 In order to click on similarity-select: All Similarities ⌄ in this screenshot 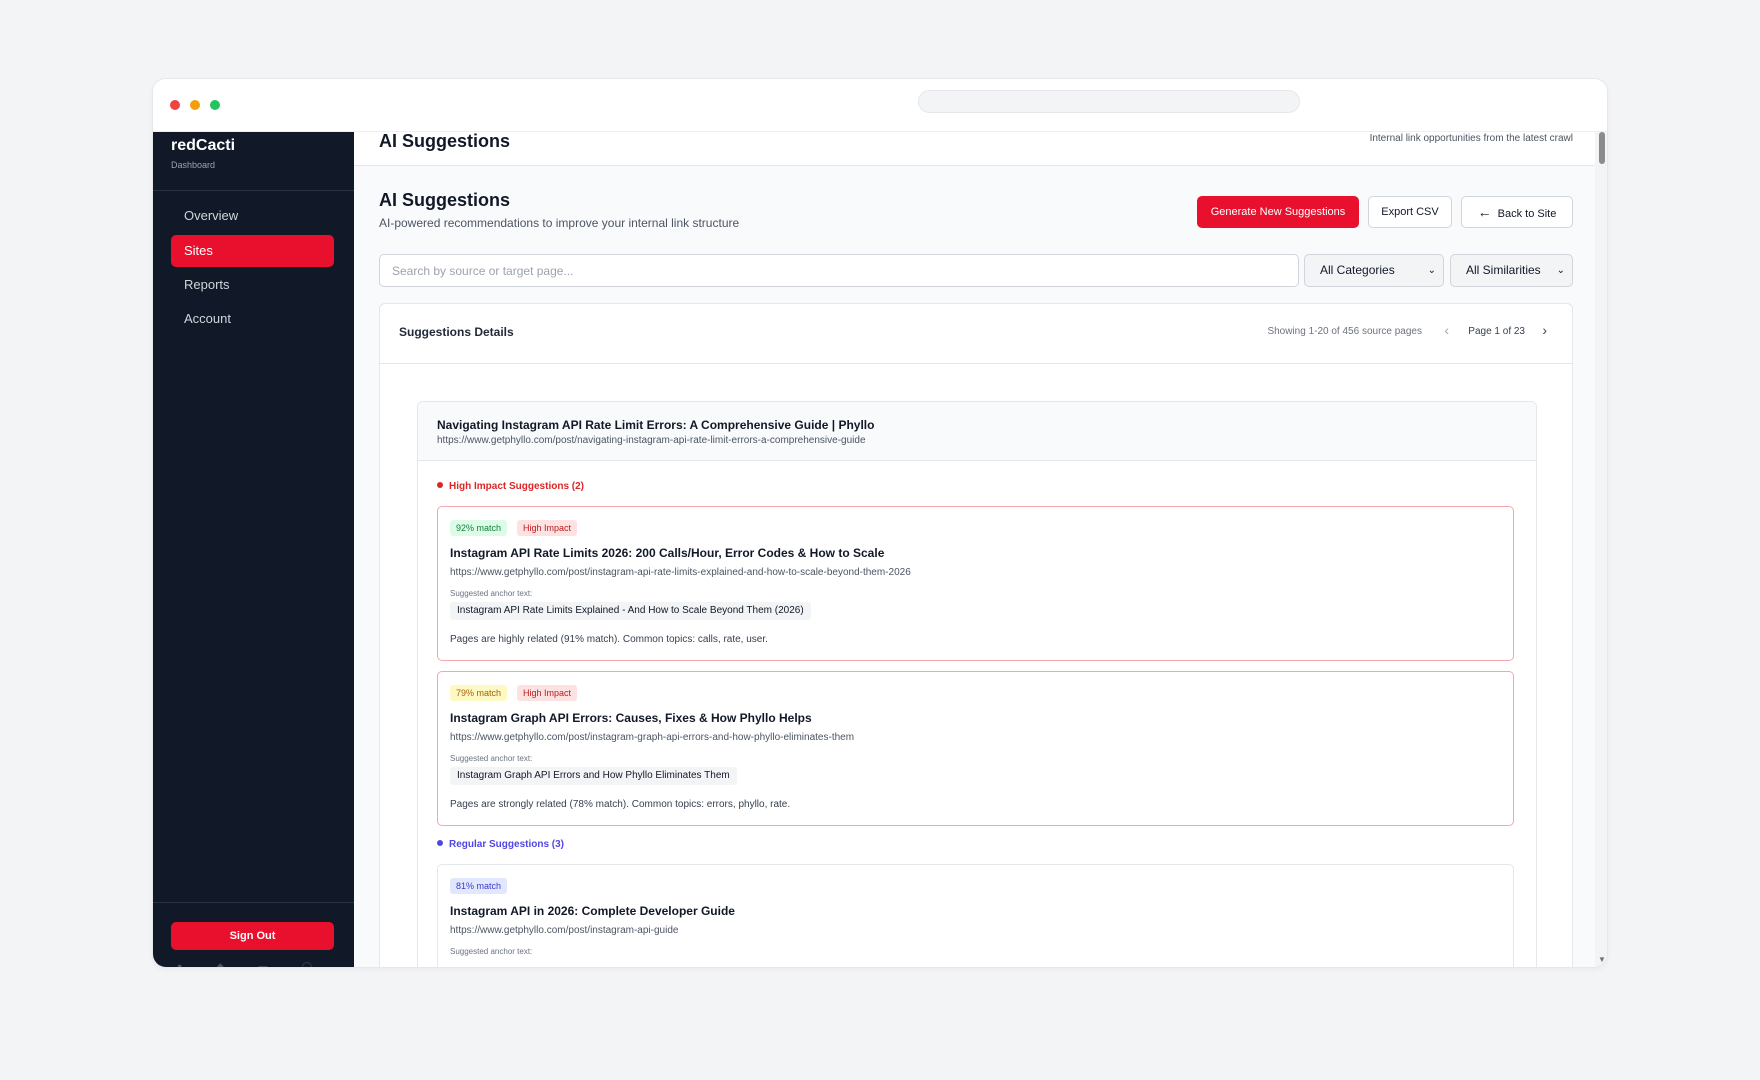, I will do `click(1511, 270)`.